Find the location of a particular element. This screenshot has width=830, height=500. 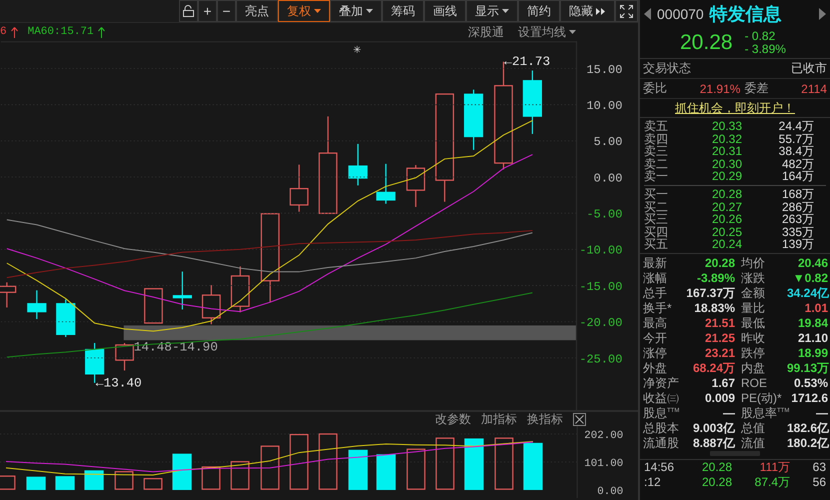

next-arrow-icon is located at coordinates (822, 14).